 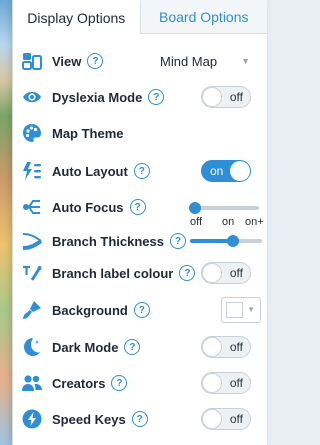 What do you see at coordinates (32, 241) in the screenshot?
I see `branch-thickness-icon` at bounding box center [32, 241].